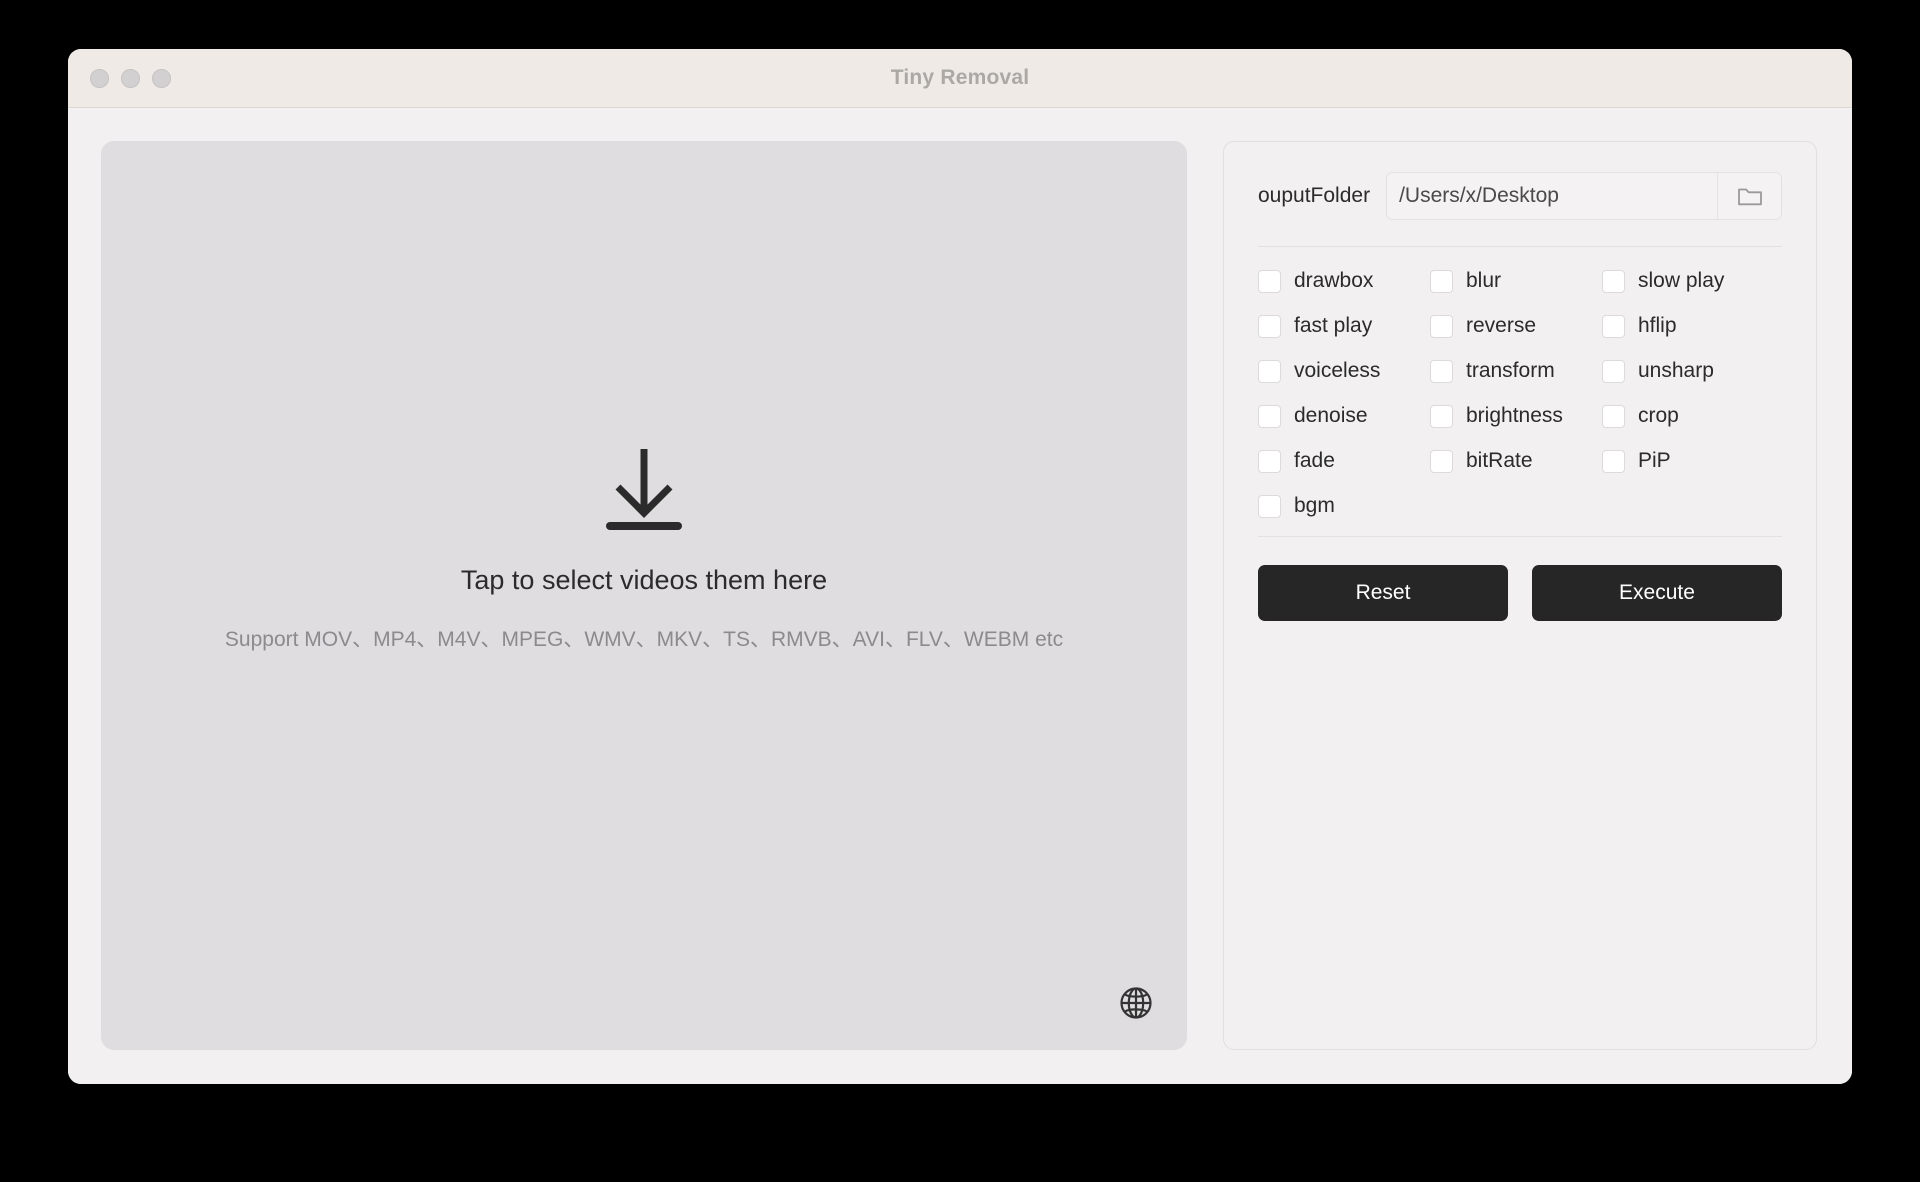 This screenshot has width=1920, height=1182. I want to click on option-label: bgm, so click(1314, 505).